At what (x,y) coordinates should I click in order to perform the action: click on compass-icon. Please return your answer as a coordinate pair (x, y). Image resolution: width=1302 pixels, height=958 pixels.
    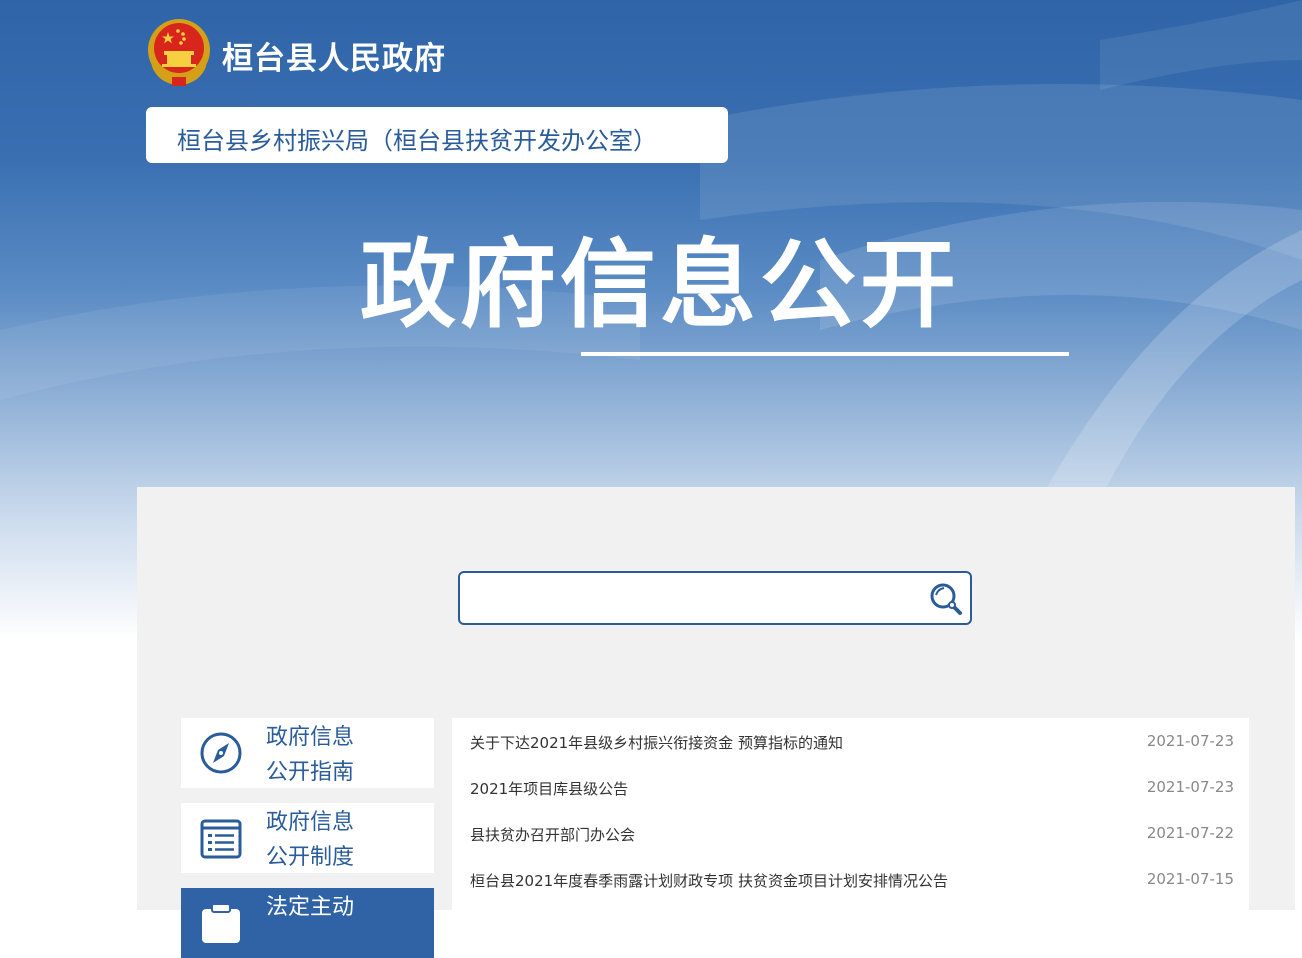
    Looking at the image, I should click on (221, 753).